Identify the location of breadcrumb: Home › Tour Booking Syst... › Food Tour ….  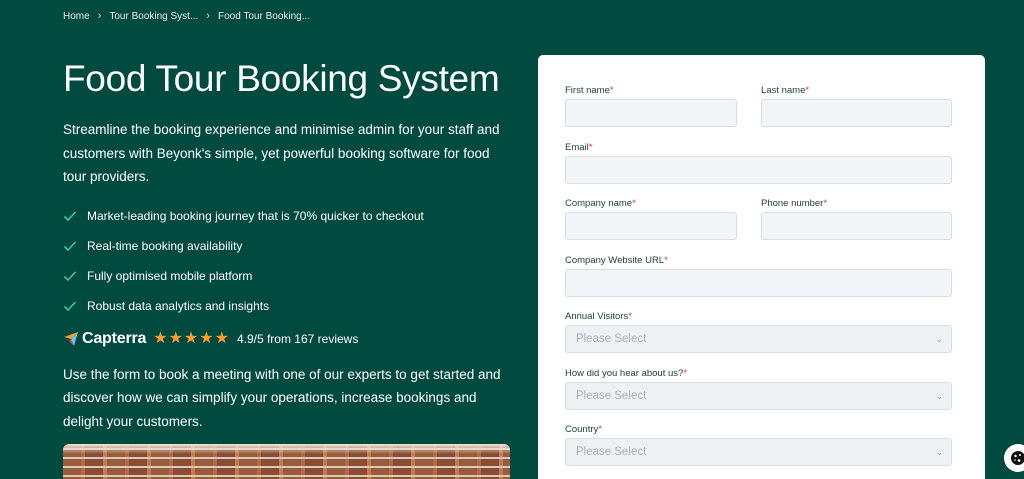
(186, 16).